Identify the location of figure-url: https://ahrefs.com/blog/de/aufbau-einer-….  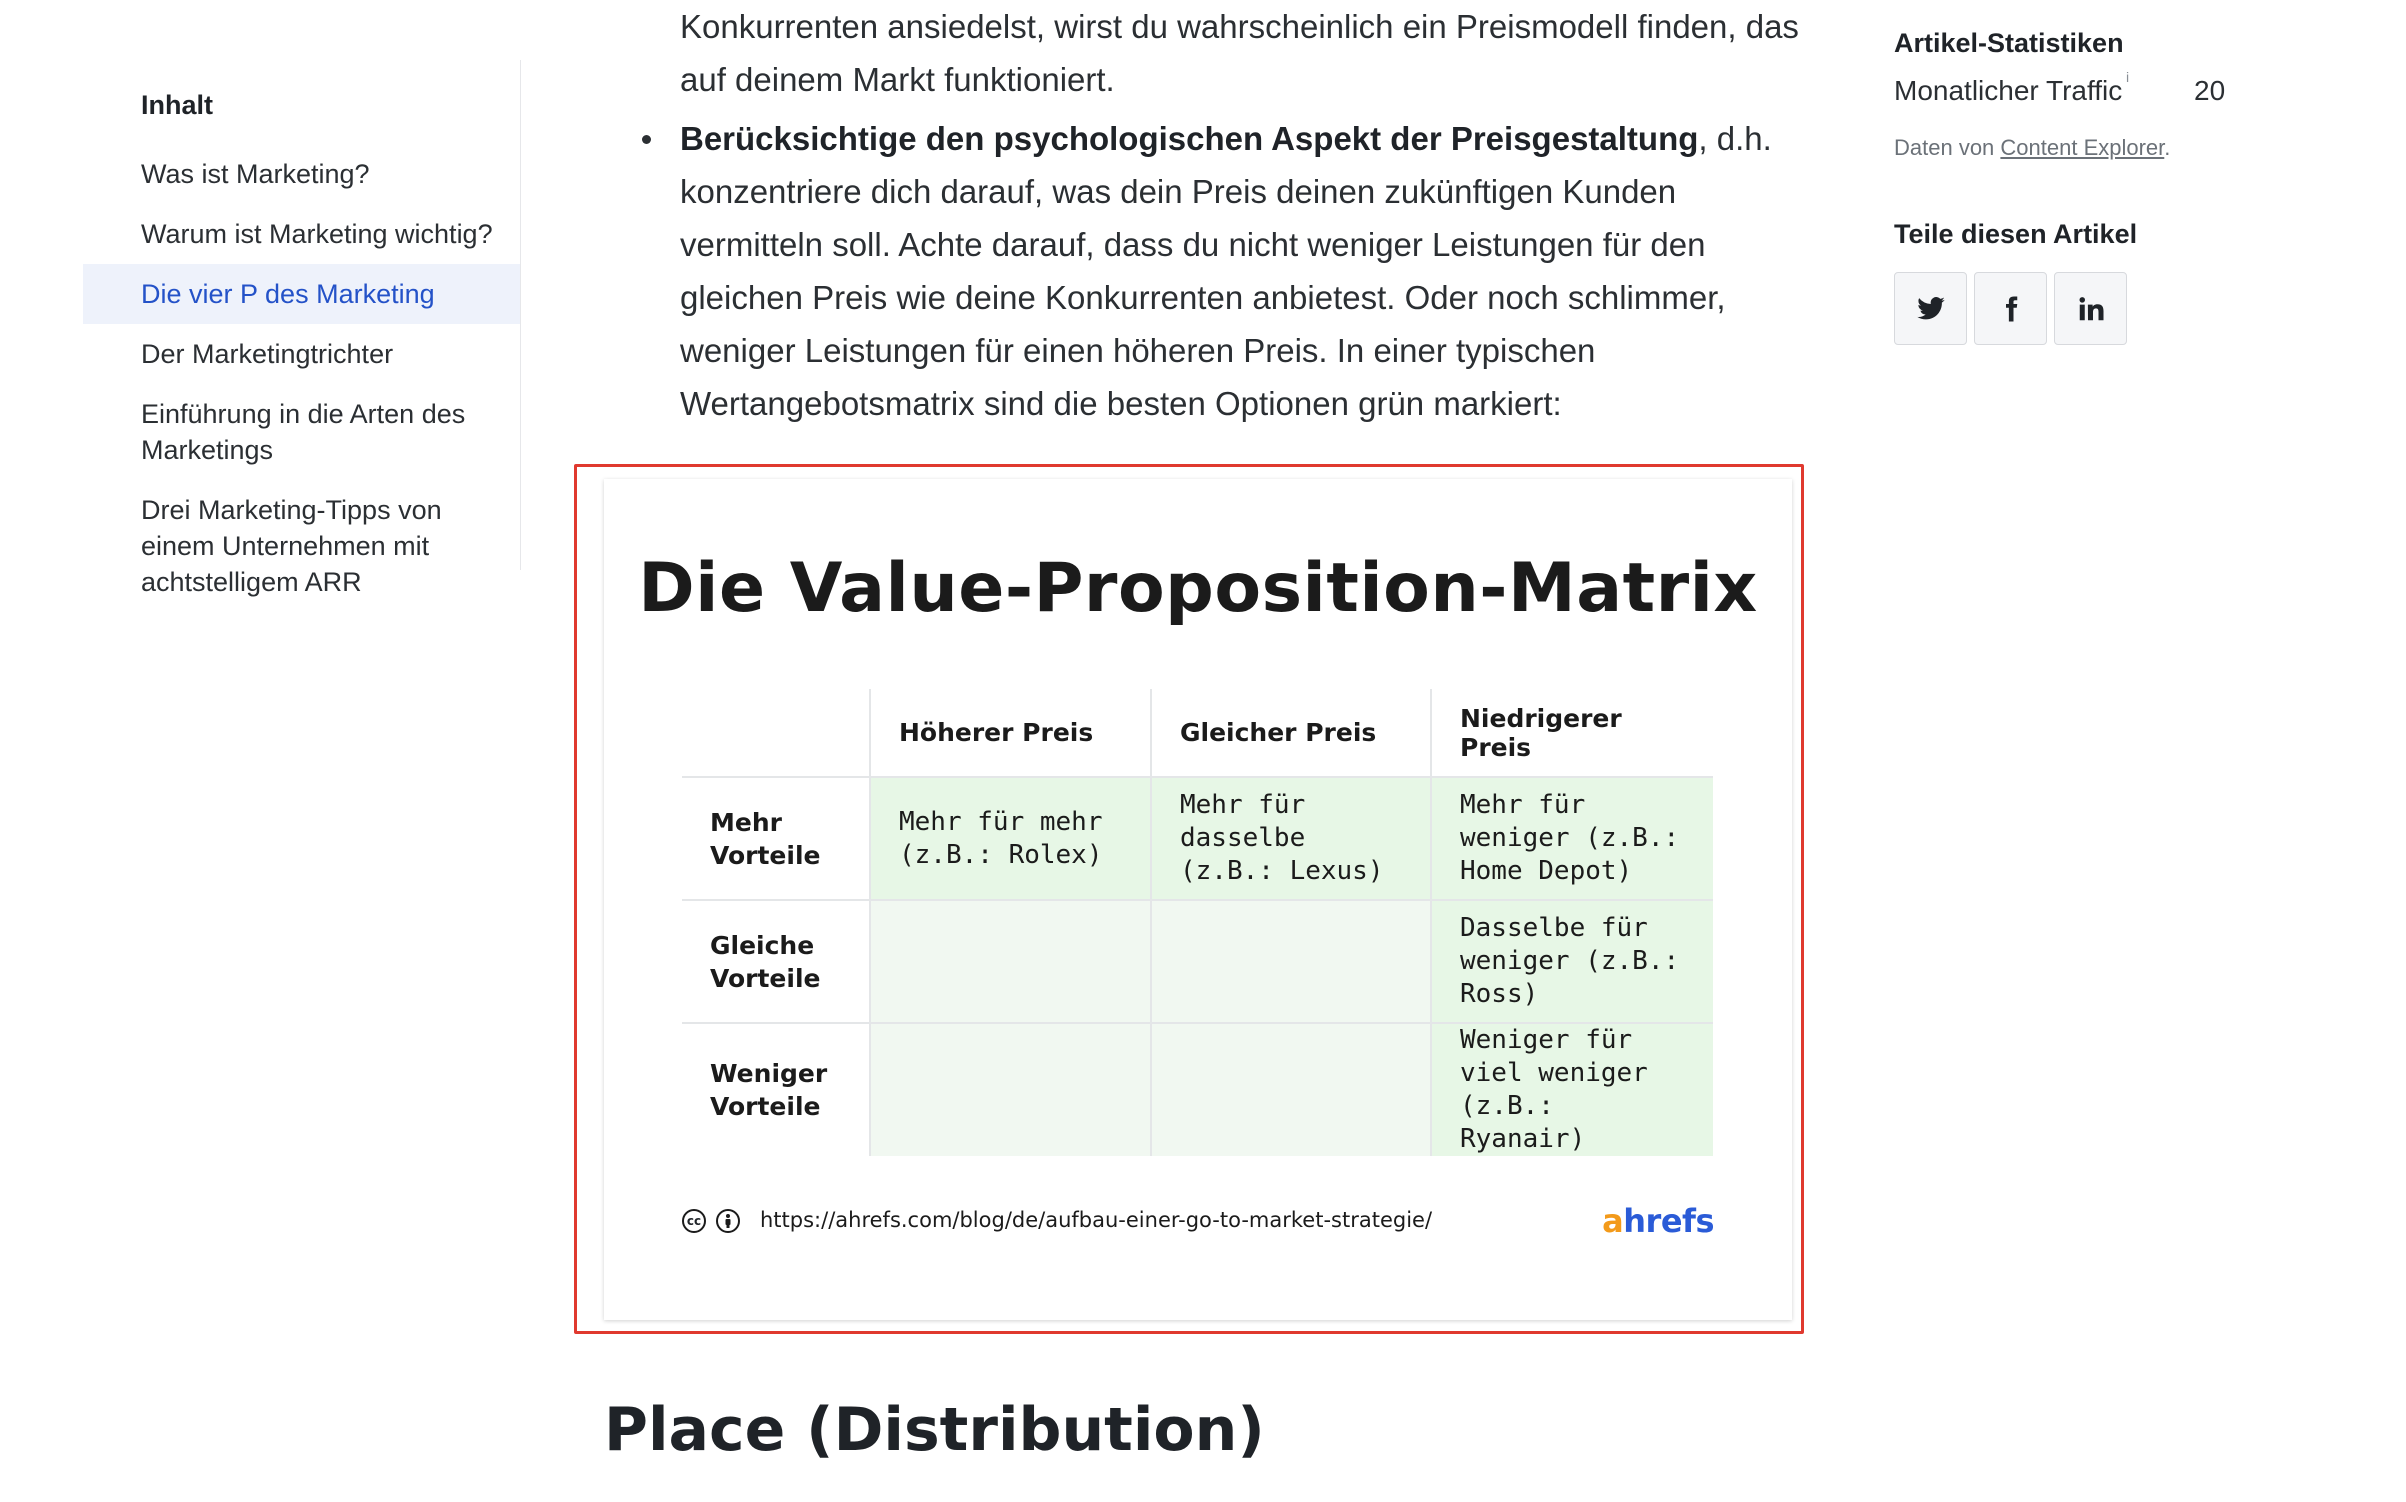
(1096, 1220).